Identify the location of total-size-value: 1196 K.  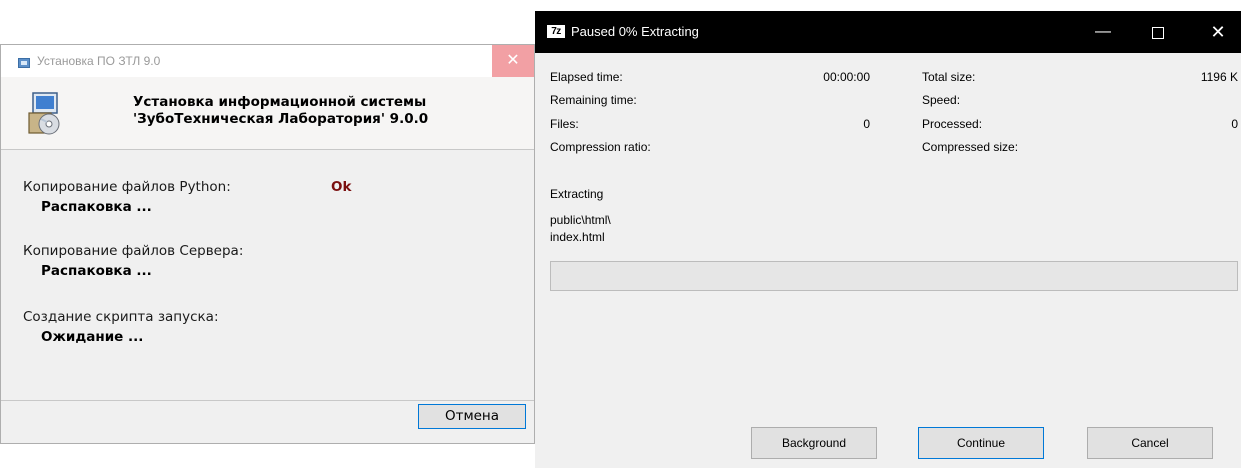
(1219, 77).